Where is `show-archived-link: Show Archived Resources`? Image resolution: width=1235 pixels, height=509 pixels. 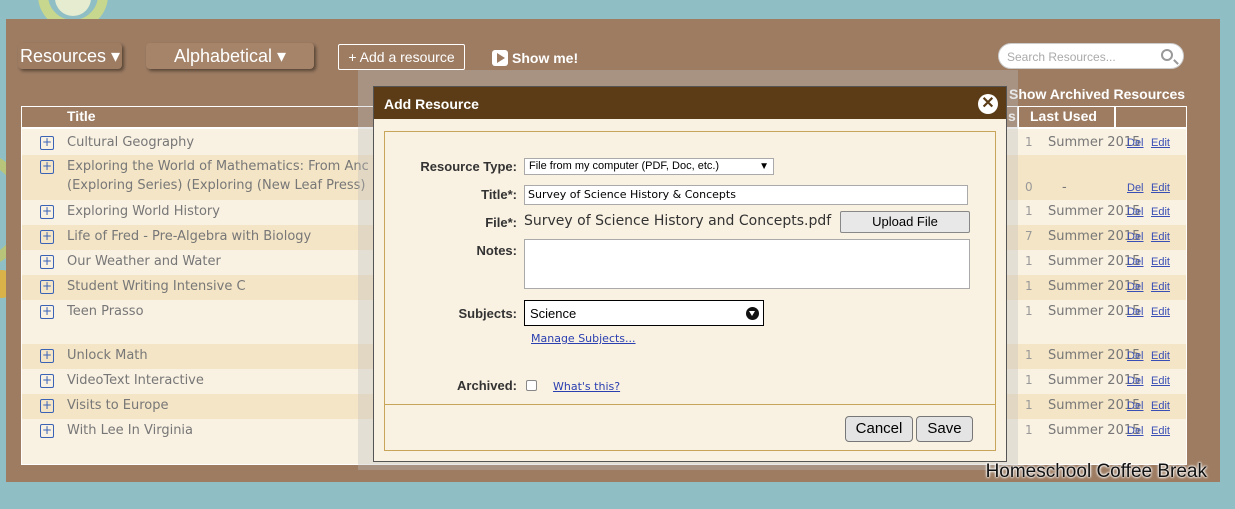 show-archived-link: Show Archived Resources is located at coordinates (1097, 94).